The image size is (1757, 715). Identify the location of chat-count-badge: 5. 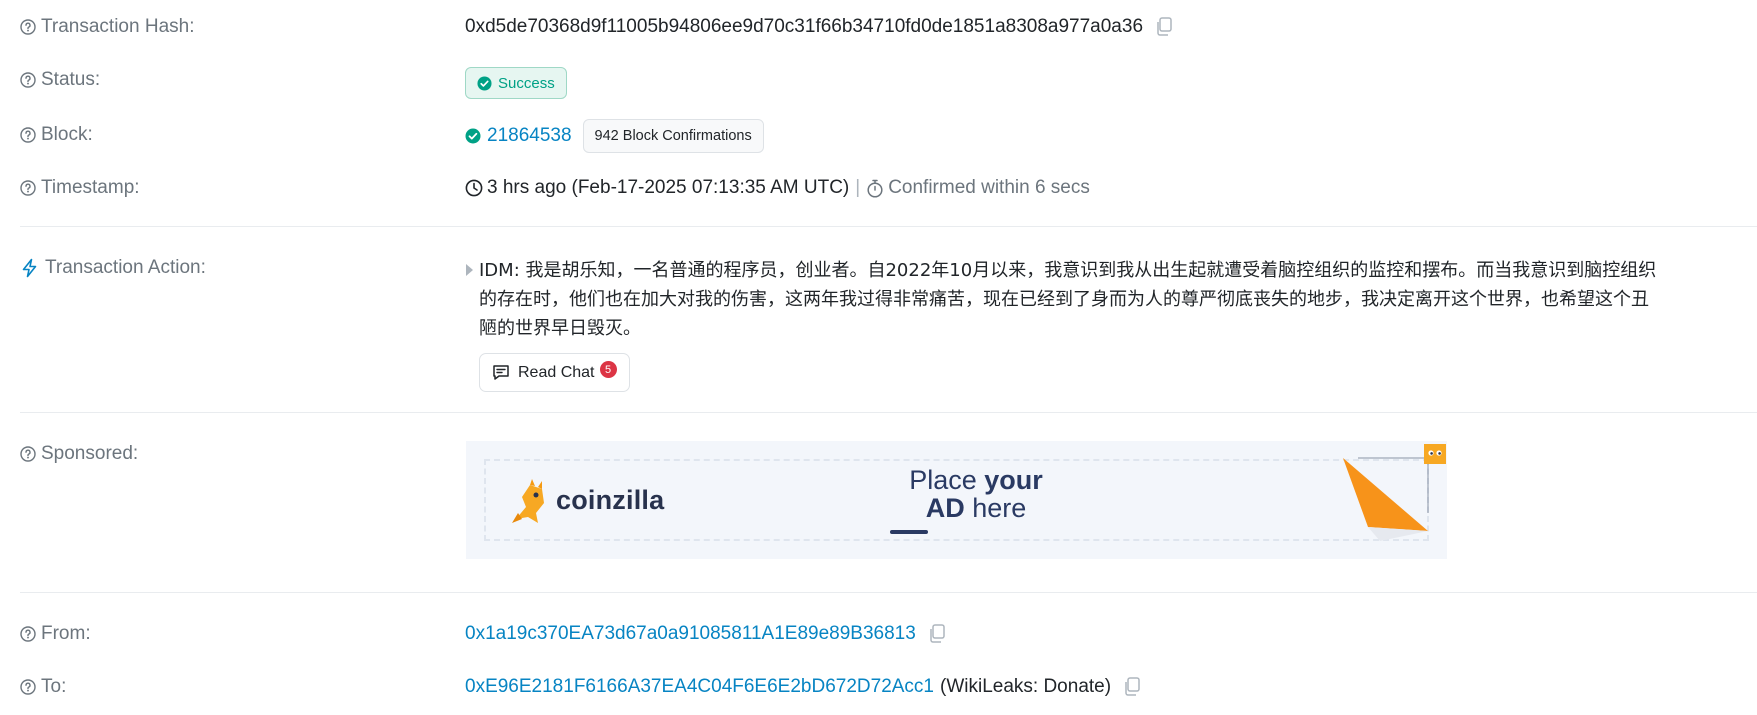
(608, 369).